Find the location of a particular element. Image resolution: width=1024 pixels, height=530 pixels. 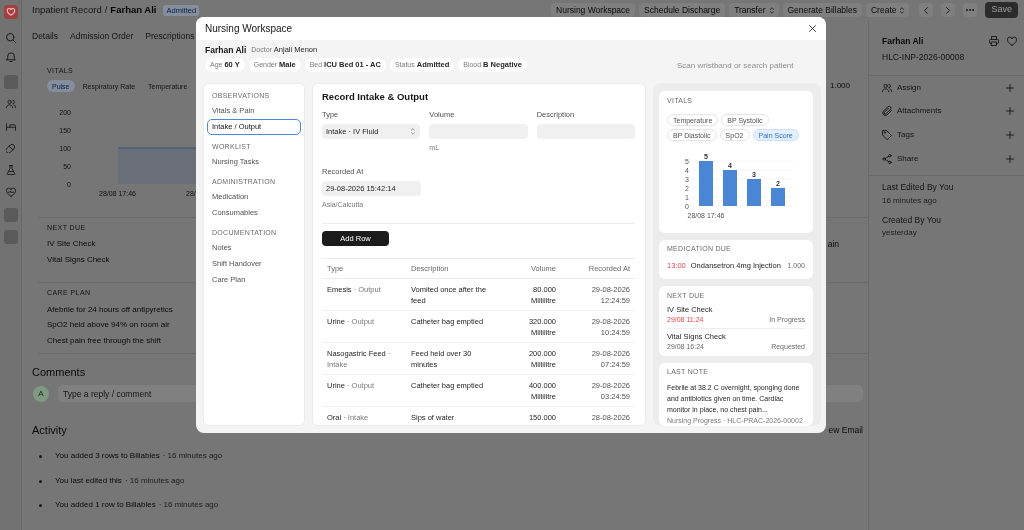

close-icon is located at coordinates (812, 28).